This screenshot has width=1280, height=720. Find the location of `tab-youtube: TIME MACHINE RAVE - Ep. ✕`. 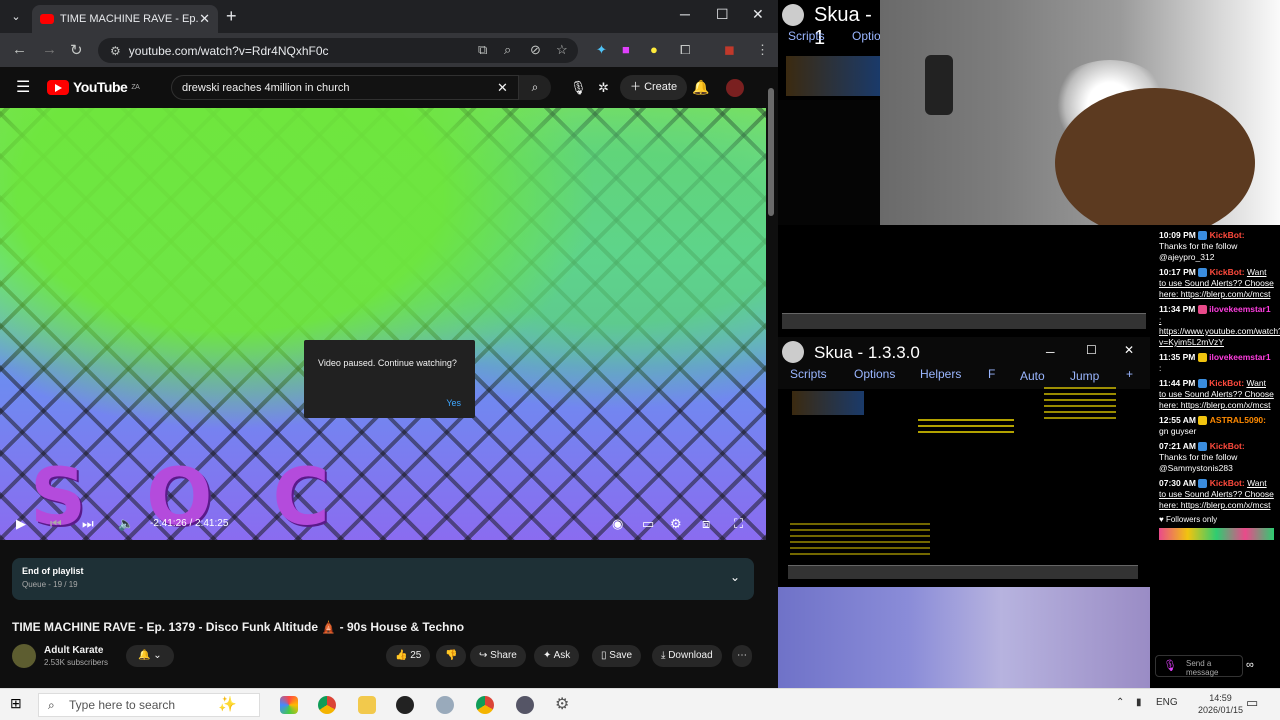

tab-youtube: TIME MACHINE RAVE - Ep. ✕ is located at coordinates (125, 19).